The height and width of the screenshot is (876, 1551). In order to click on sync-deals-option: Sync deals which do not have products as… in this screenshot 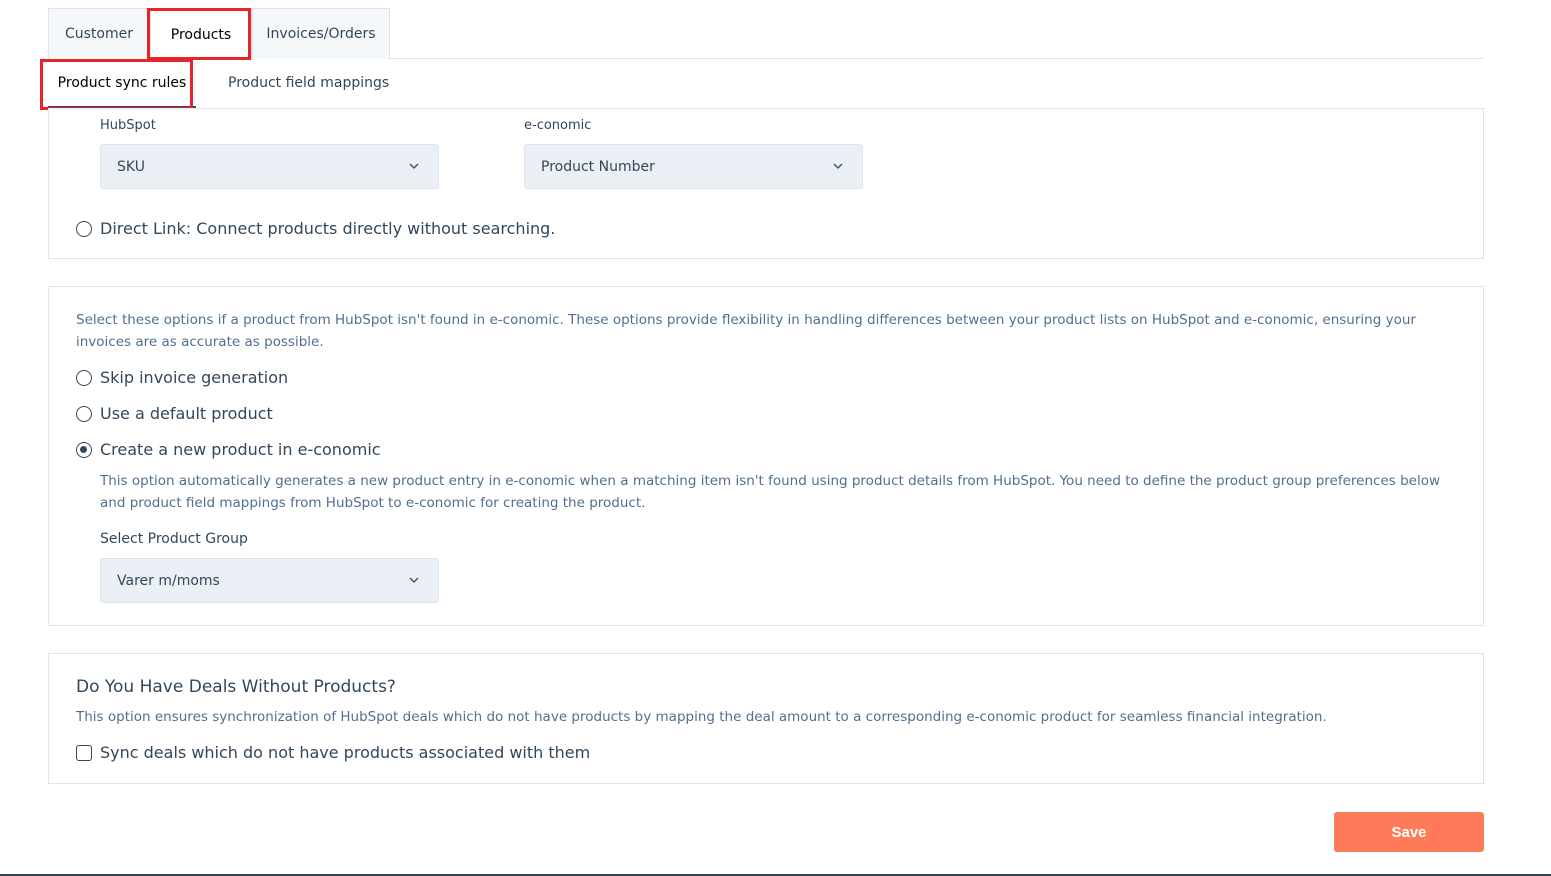, I will do `click(333, 752)`.